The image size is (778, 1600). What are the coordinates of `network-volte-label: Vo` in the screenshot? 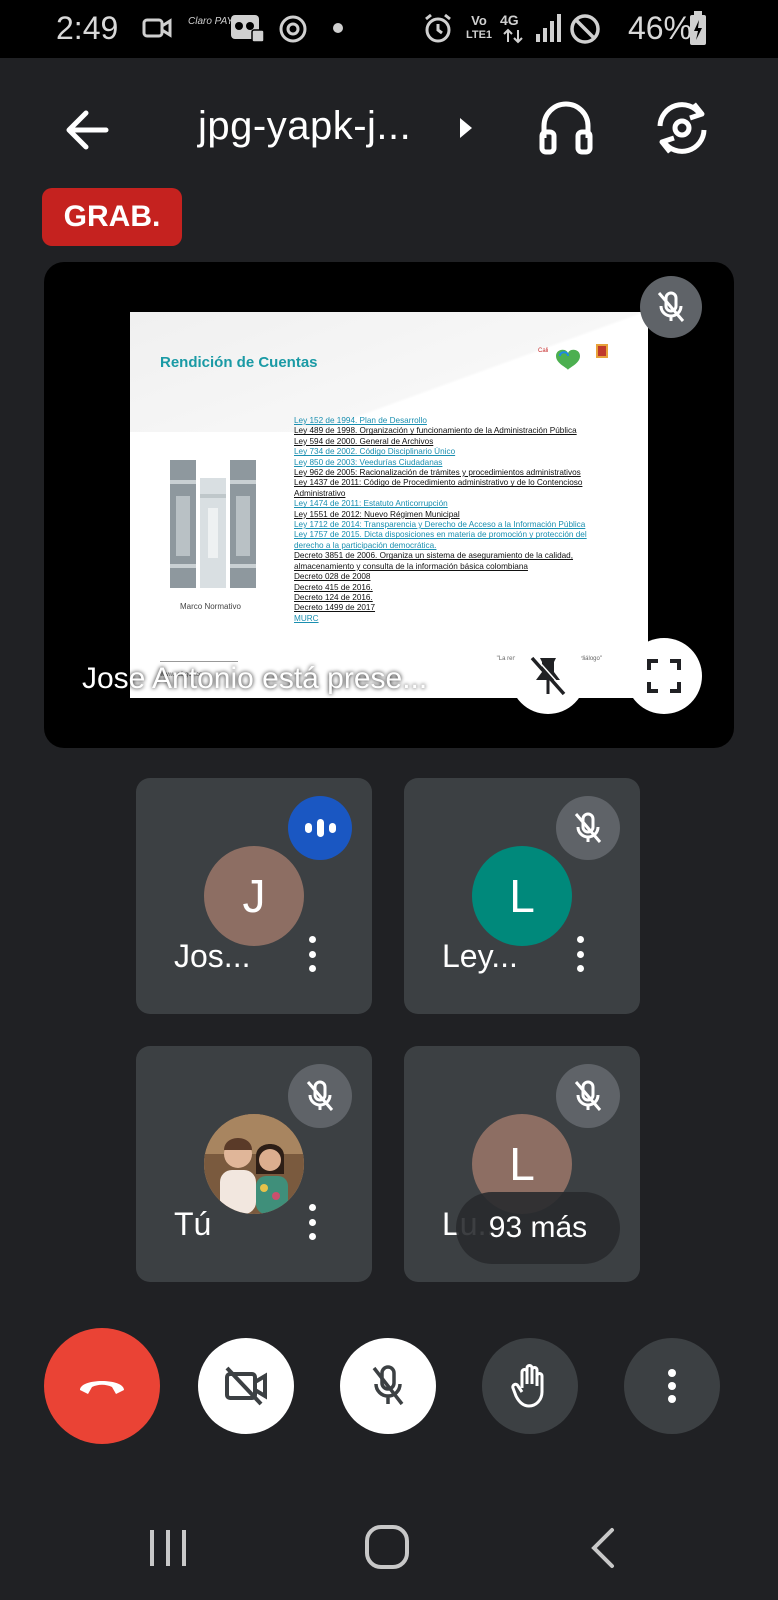 It's located at (479, 20).